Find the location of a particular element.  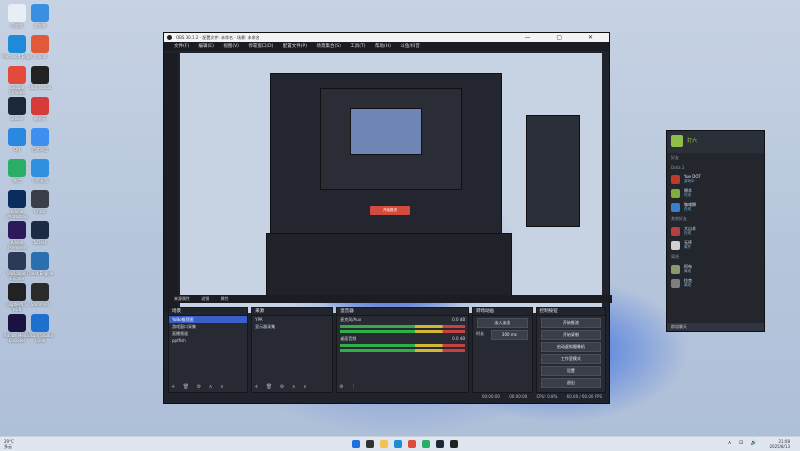

controls-dock: 控制按钮 开始推流 开始录制 启动虚拟摄像机 工作室模式 设置 退出 is located at coordinates (571, 350).